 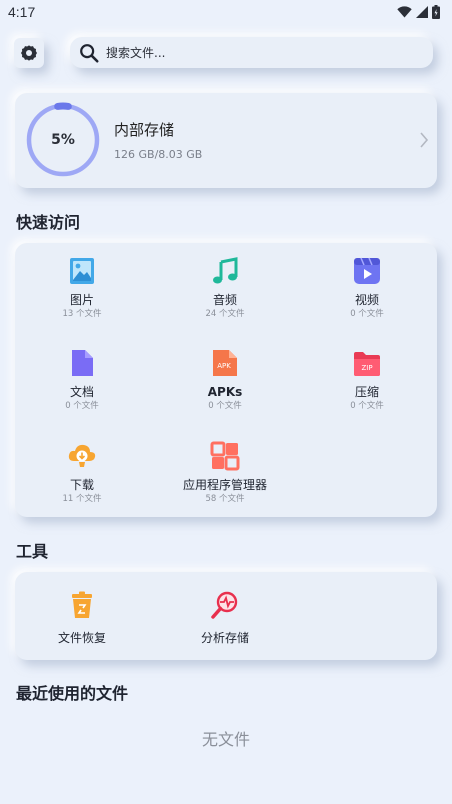 I want to click on quick-access-label: 图片, so click(x=81, y=300).